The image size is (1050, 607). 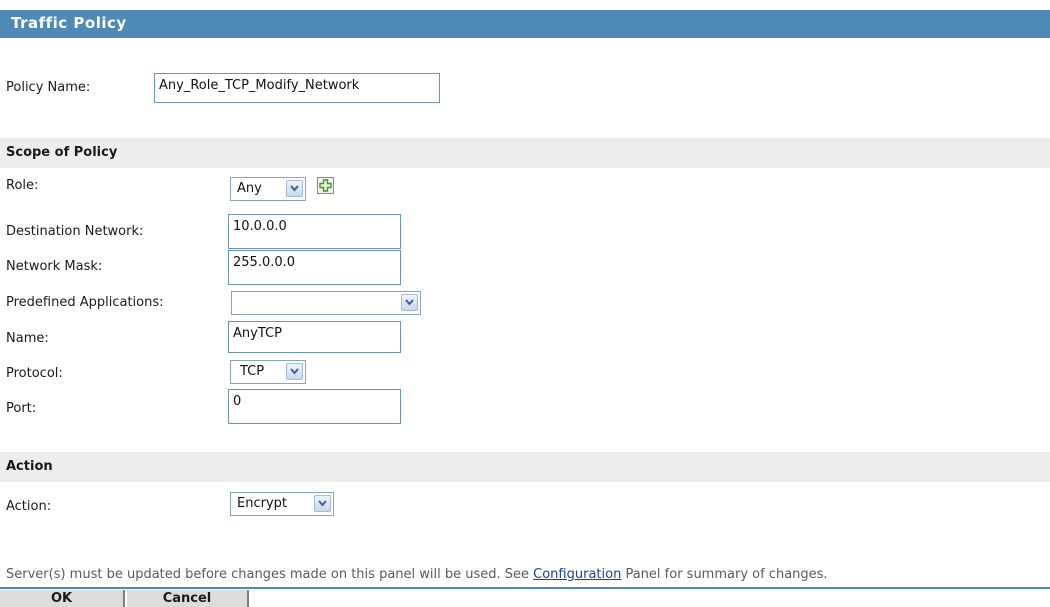 What do you see at coordinates (75, 231) in the screenshot?
I see `destination-network-label: Destination Network:` at bounding box center [75, 231].